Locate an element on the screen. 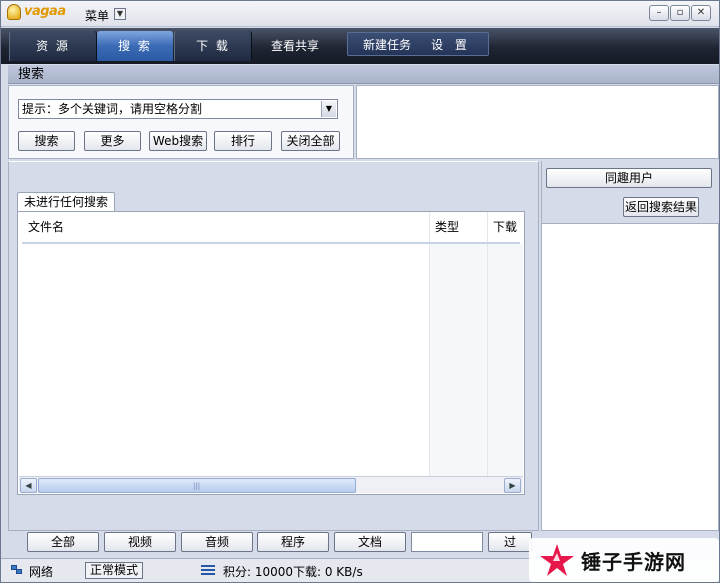 The width and height of the screenshot is (720, 583). section-title: 搜索 is located at coordinates (363, 74).